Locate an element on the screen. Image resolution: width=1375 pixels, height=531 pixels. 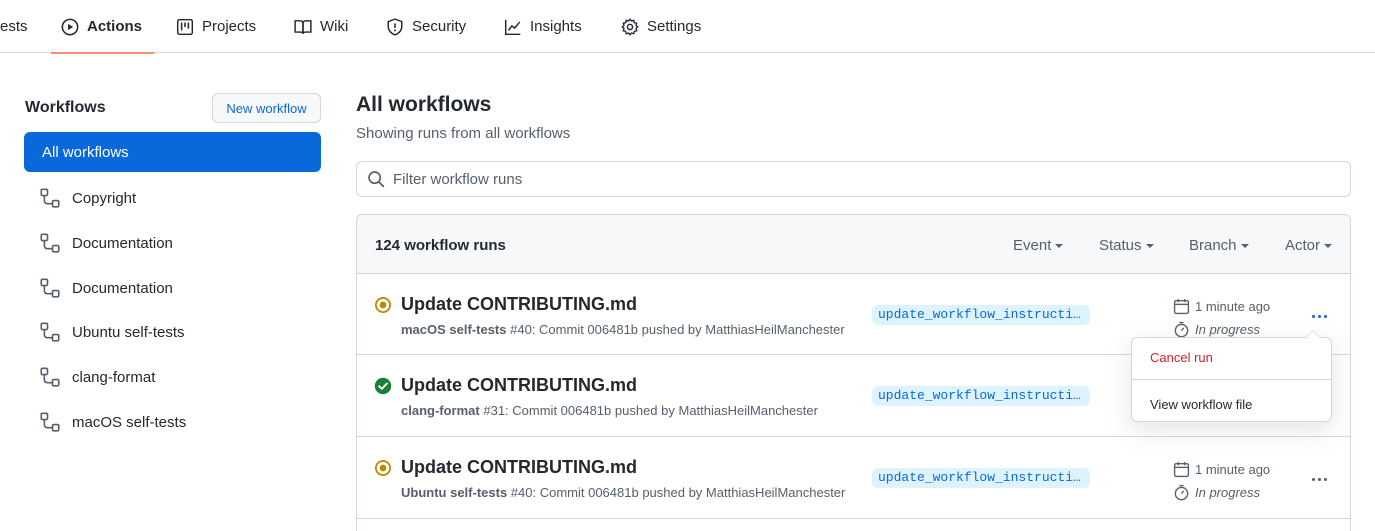
new-workflow-button: New workflow is located at coordinates (266, 108).